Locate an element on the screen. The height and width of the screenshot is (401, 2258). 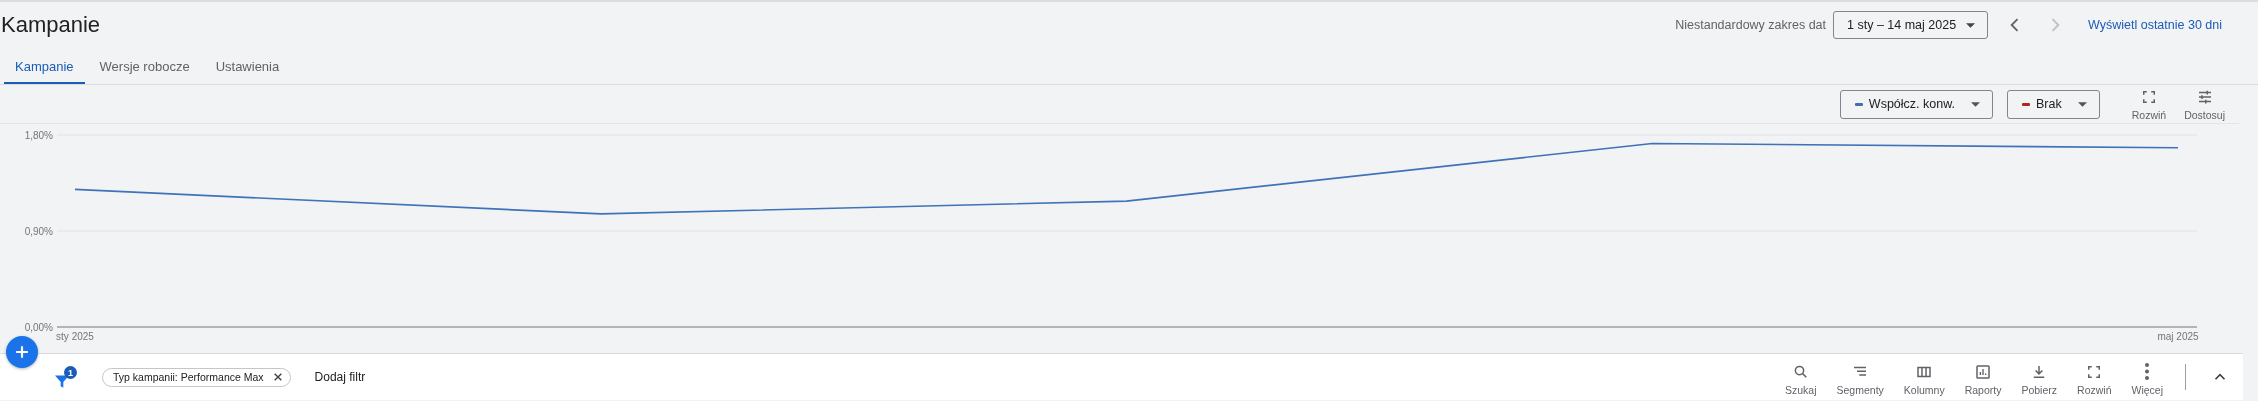
filter-icon is located at coordinates (62, 381).